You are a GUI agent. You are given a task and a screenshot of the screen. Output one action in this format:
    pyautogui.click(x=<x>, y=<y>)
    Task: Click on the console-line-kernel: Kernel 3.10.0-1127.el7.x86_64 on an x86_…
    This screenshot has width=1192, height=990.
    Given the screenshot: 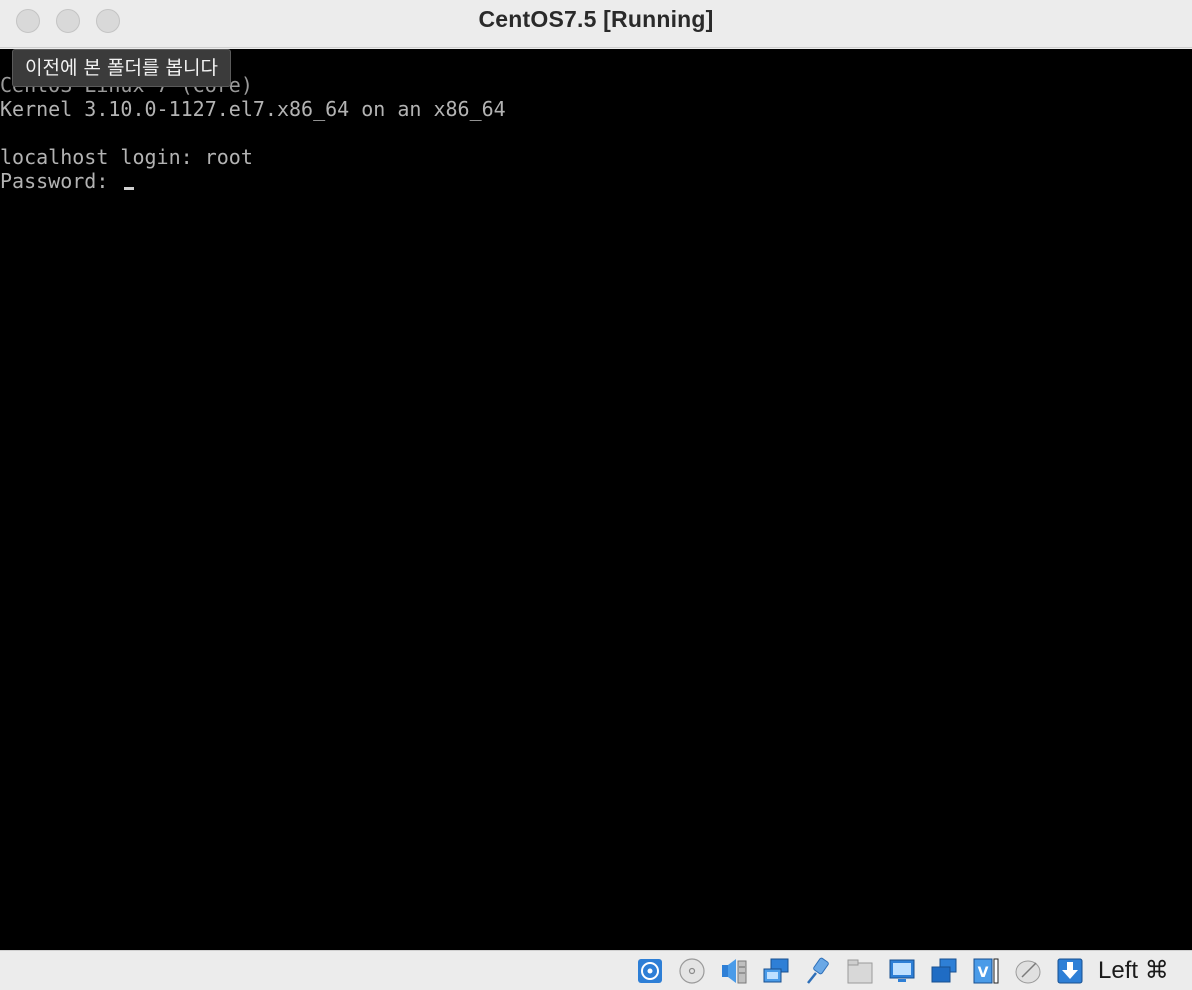 What is the action you would take?
    pyautogui.click(x=253, y=109)
    